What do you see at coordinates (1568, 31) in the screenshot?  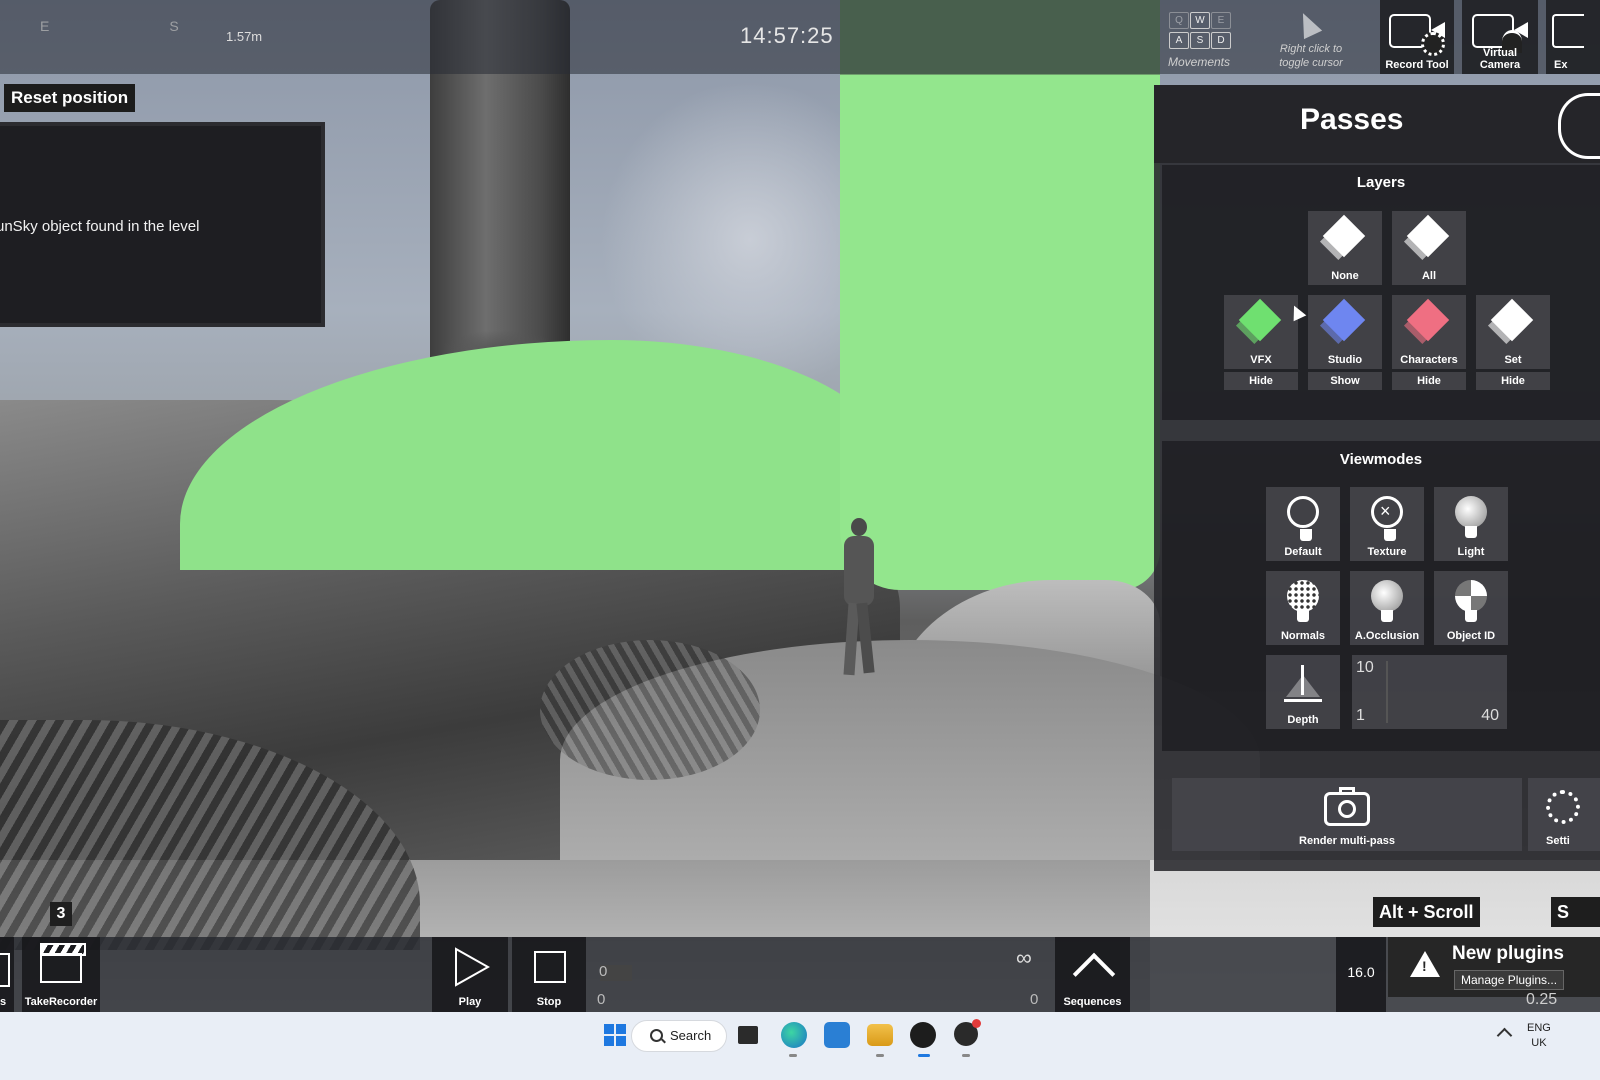 I see `export-icon` at bounding box center [1568, 31].